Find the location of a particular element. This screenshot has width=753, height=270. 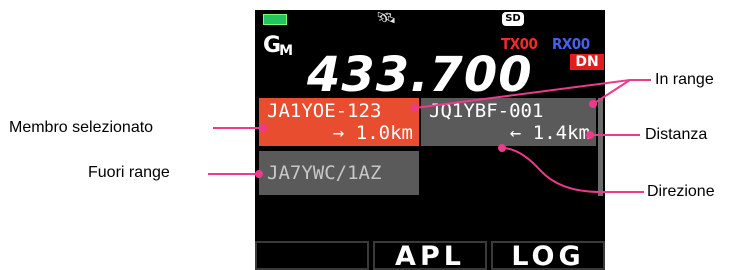

callout-line-in-range-left is located at coordinates (532, 94).